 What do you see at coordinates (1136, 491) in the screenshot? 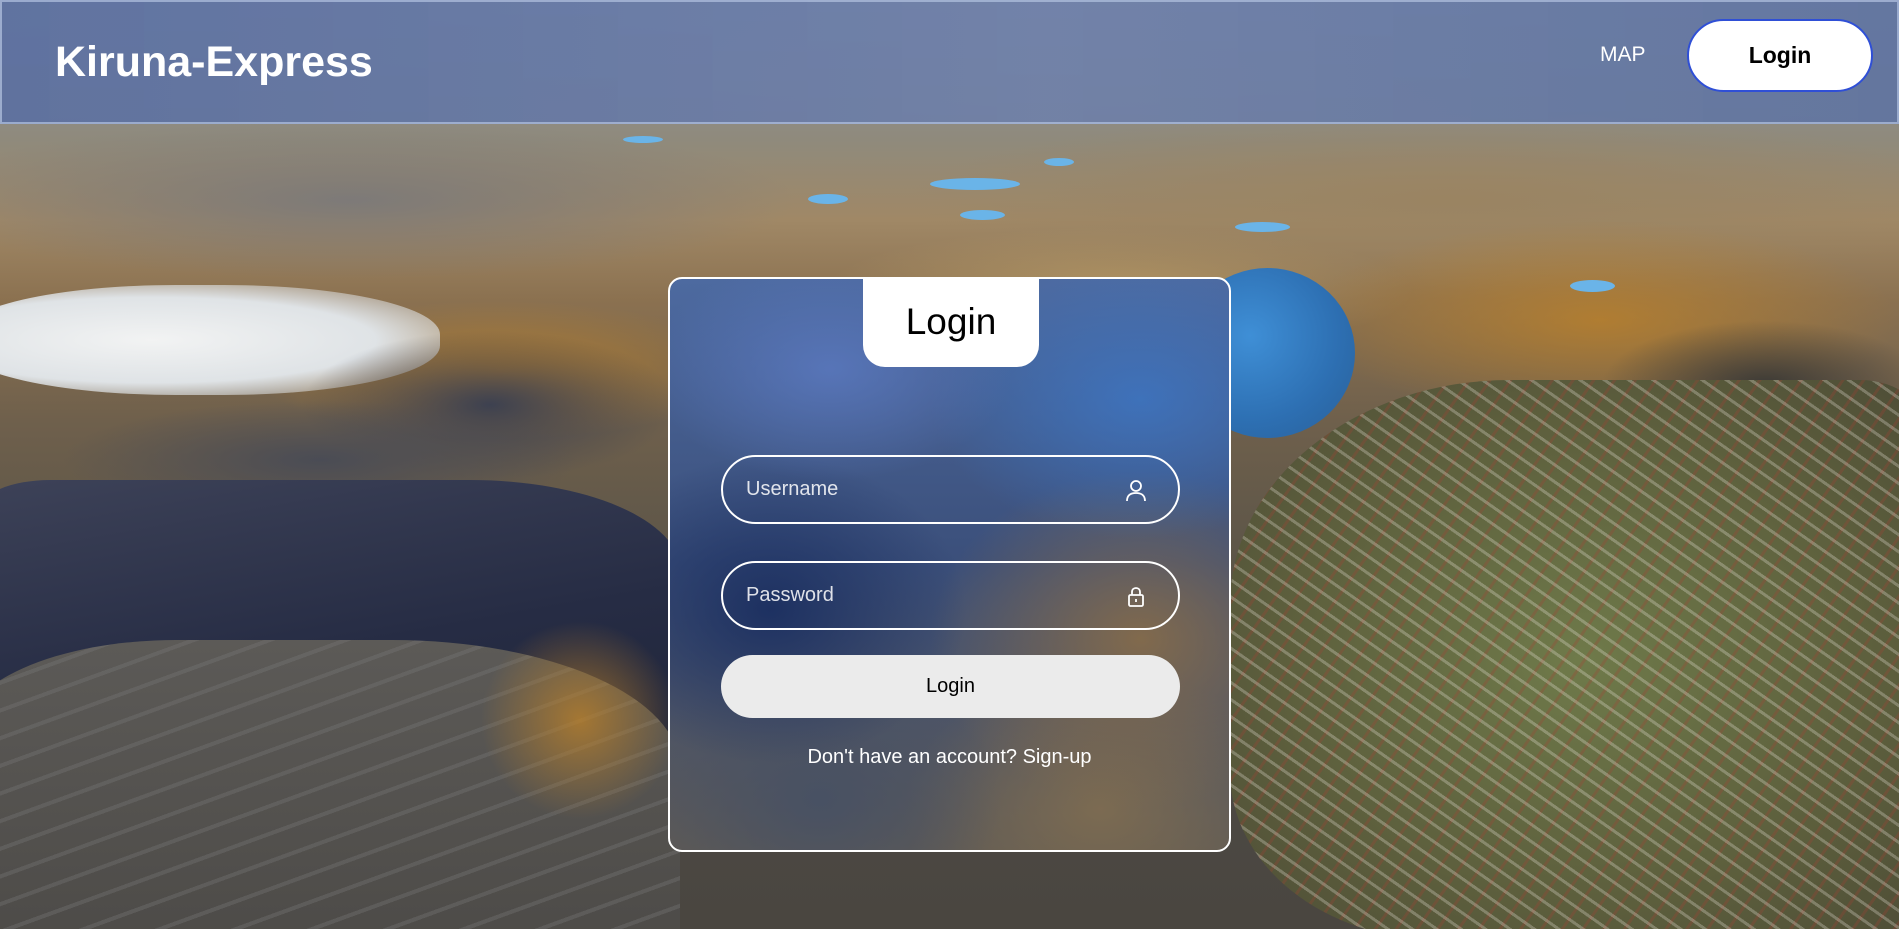
I see `user-icon` at bounding box center [1136, 491].